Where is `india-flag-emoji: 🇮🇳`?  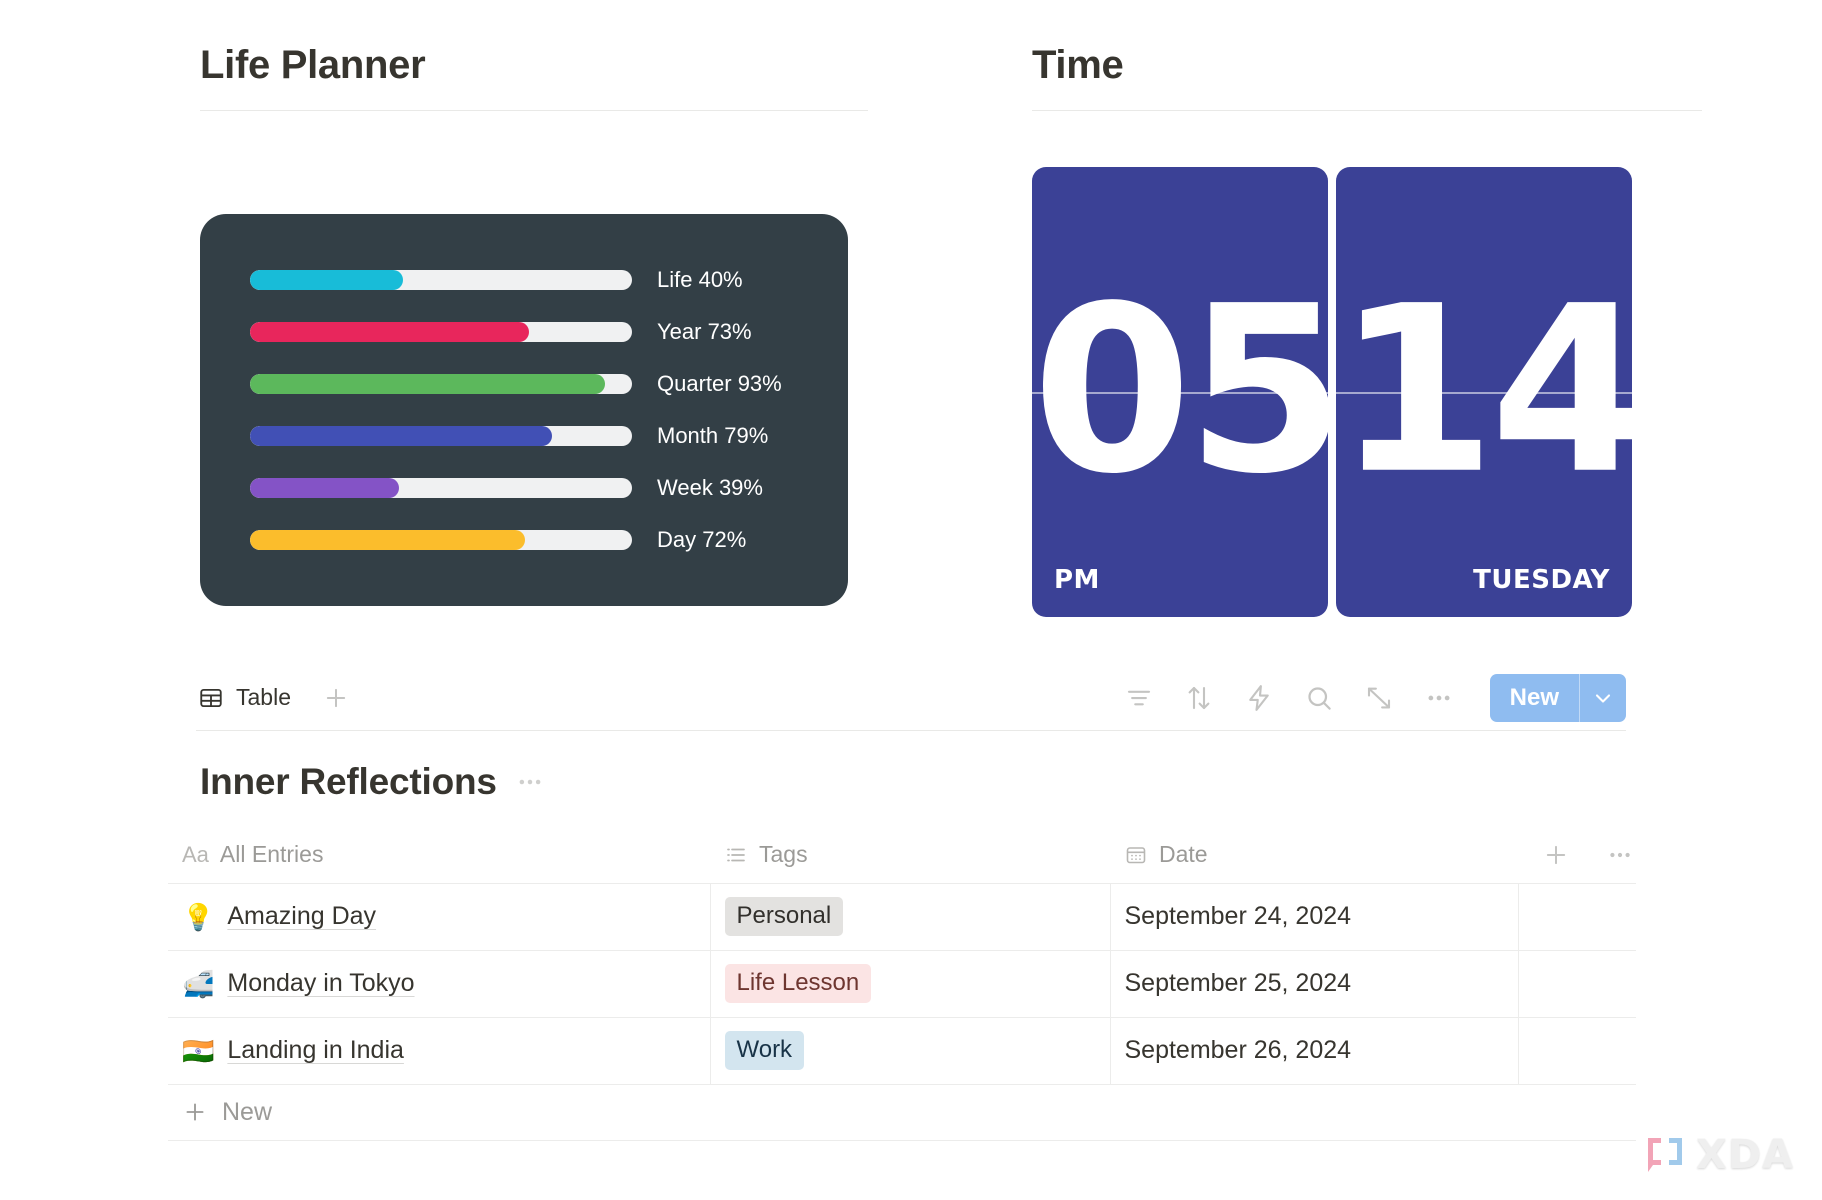
india-flag-emoji: 🇮🇳 is located at coordinates (198, 1050).